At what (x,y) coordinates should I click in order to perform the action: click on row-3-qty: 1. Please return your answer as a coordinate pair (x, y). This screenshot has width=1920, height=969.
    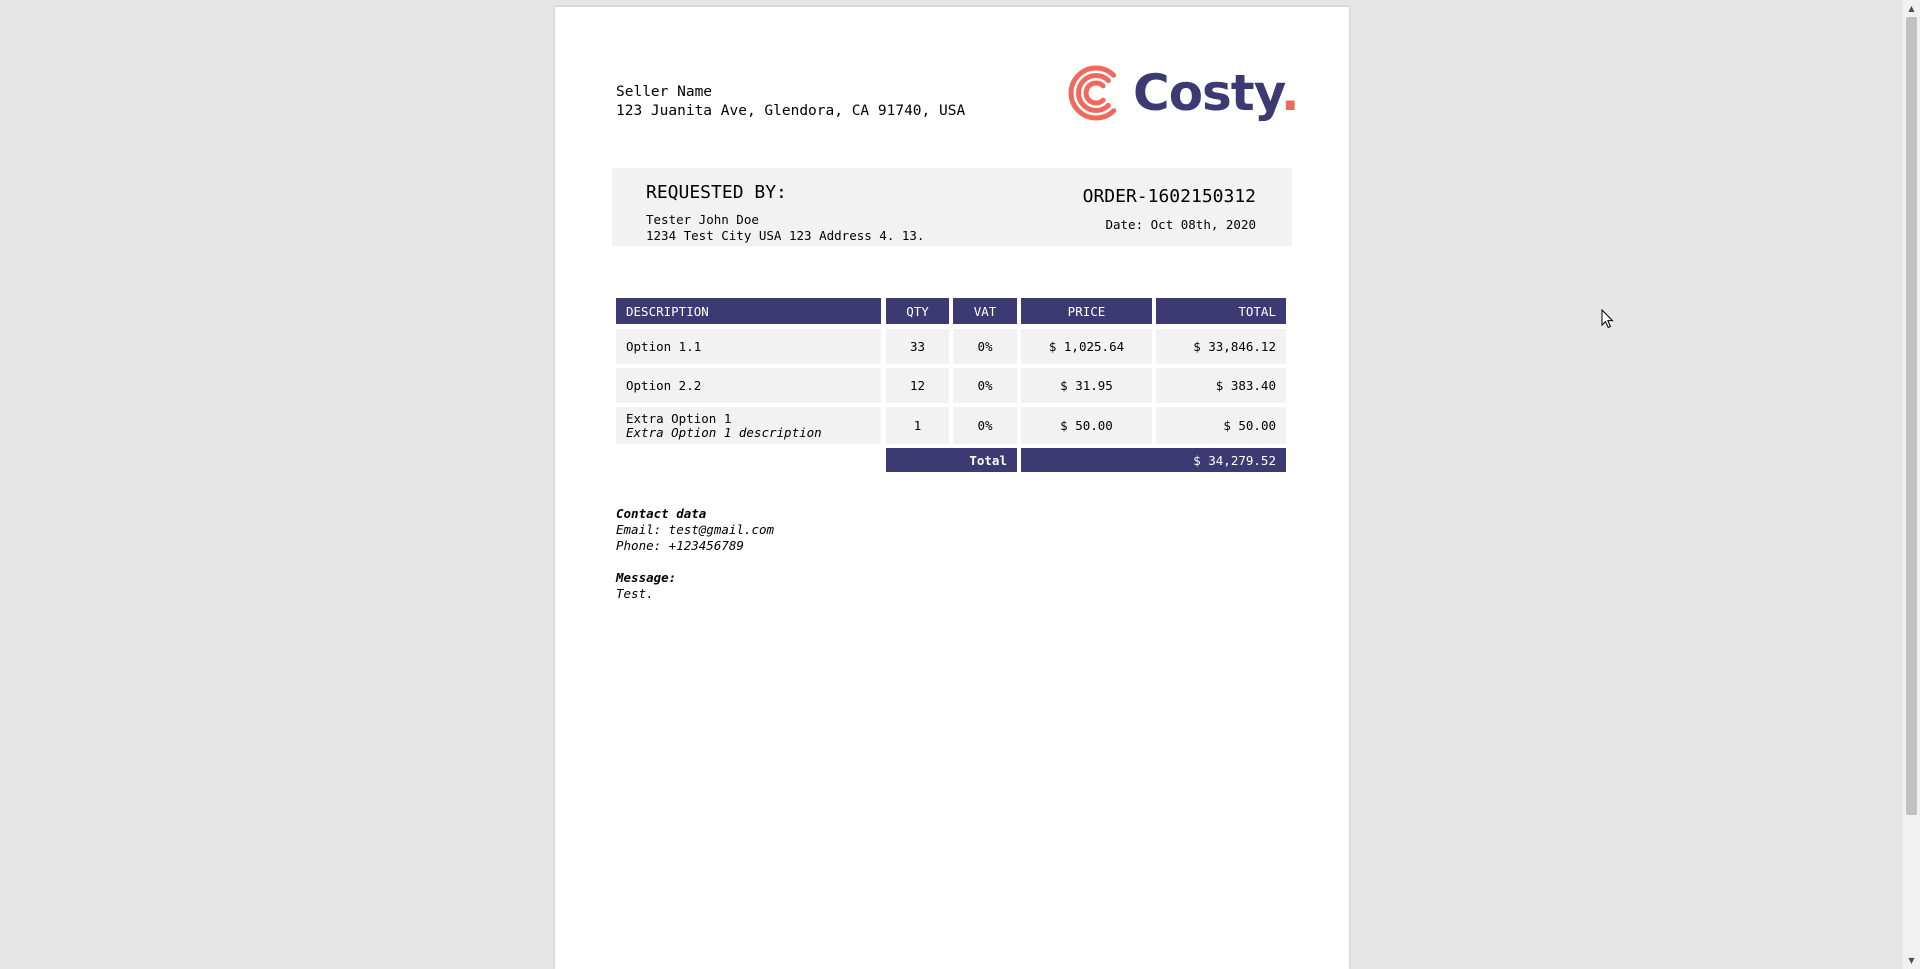
    Looking at the image, I should click on (917, 425).